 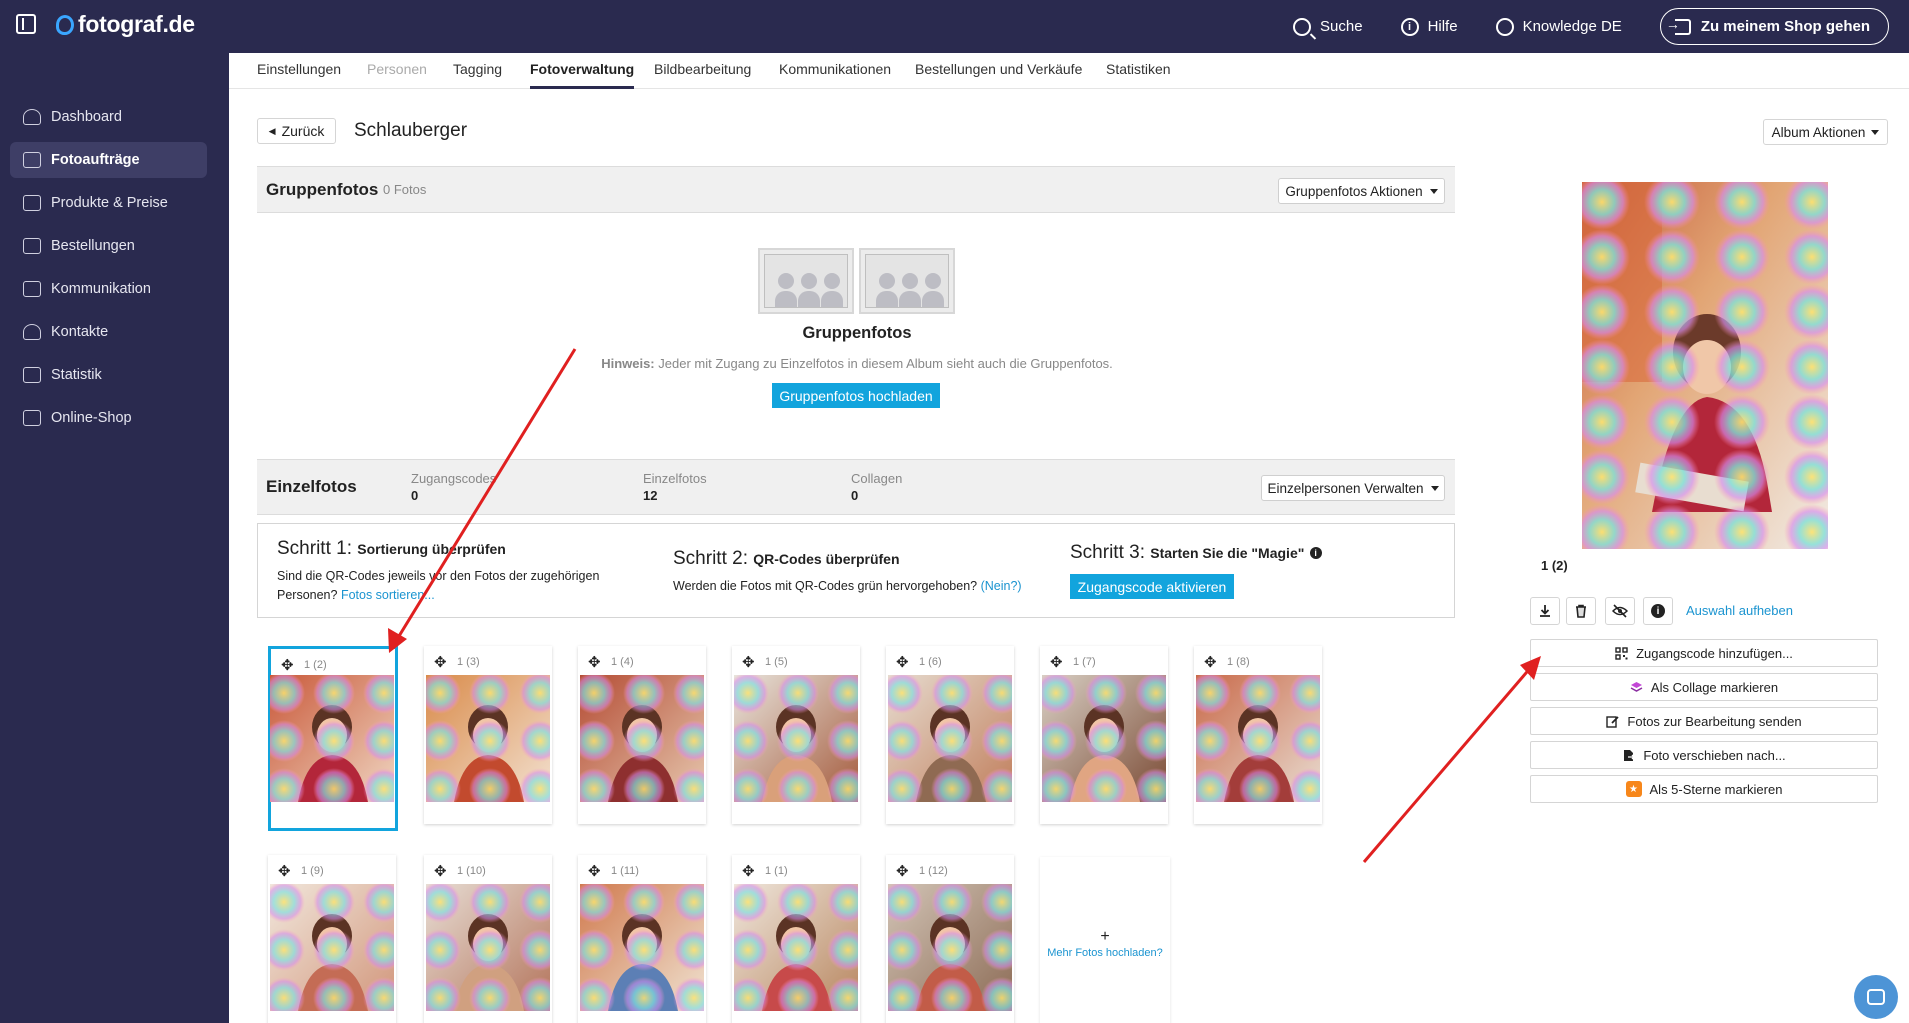 I want to click on chat-launcher-button, so click(x=1876, y=997).